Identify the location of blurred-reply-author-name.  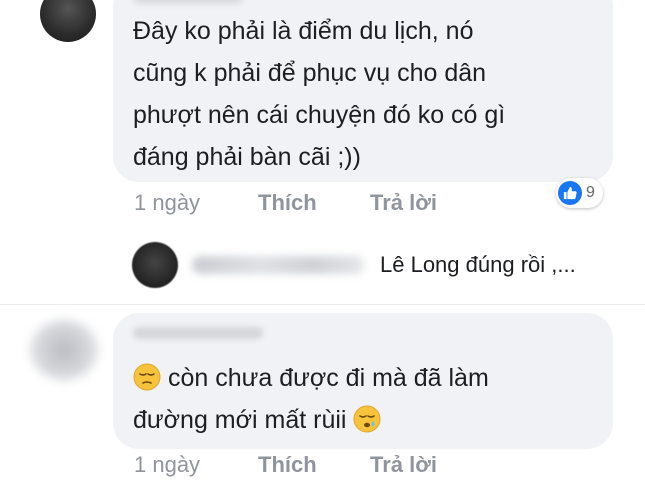
(278, 265).